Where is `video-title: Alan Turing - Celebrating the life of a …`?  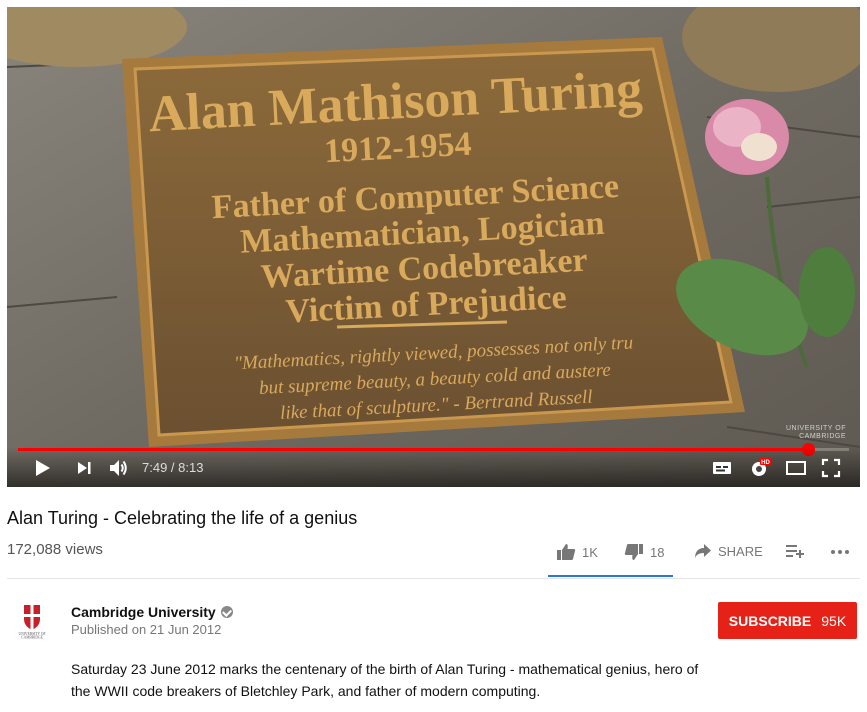 video-title: Alan Turing - Celebrating the life of a … is located at coordinates (182, 518).